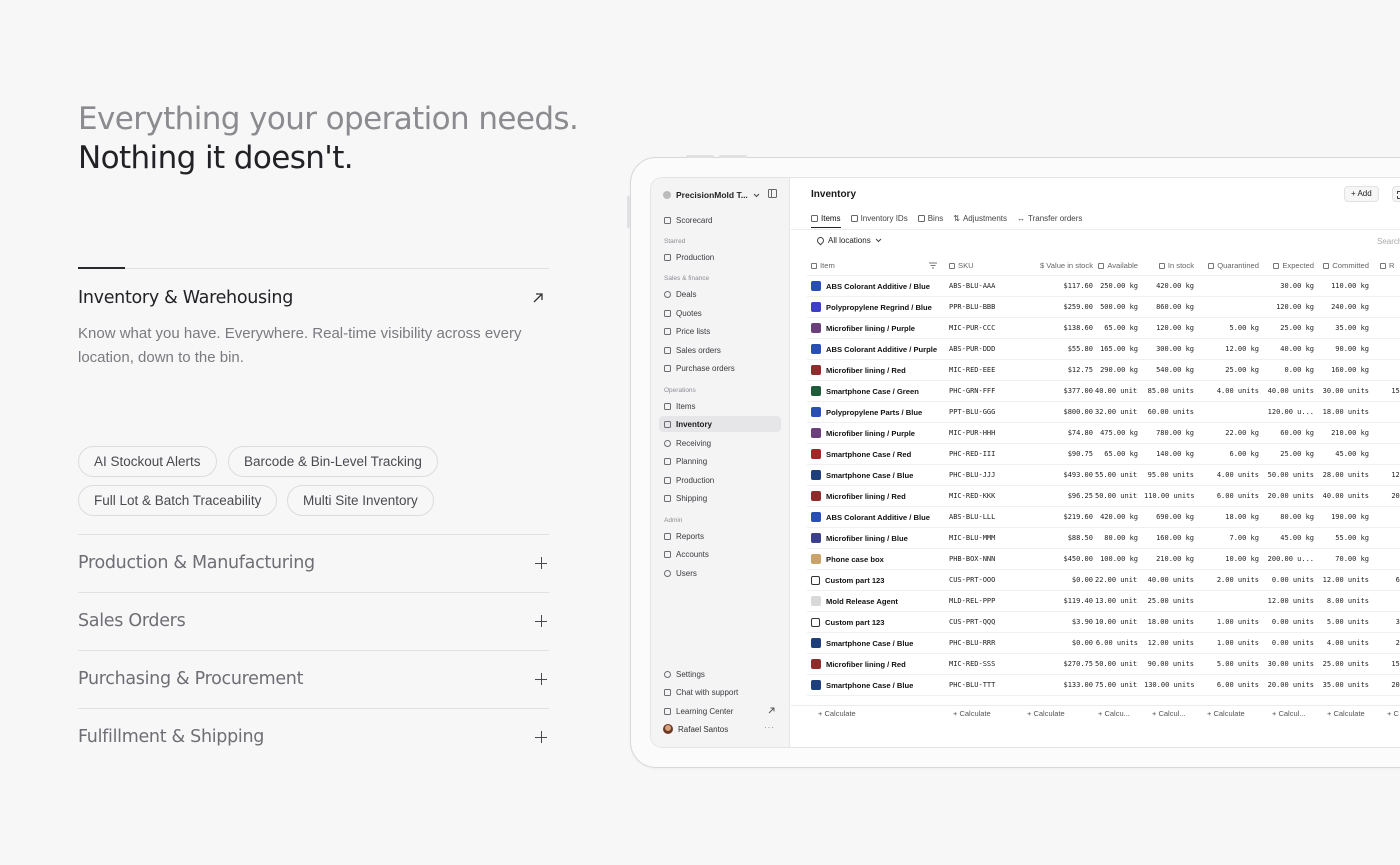 This screenshot has width=1400, height=865. I want to click on accordion-item-production: Production & Manufacturing, so click(313, 563).